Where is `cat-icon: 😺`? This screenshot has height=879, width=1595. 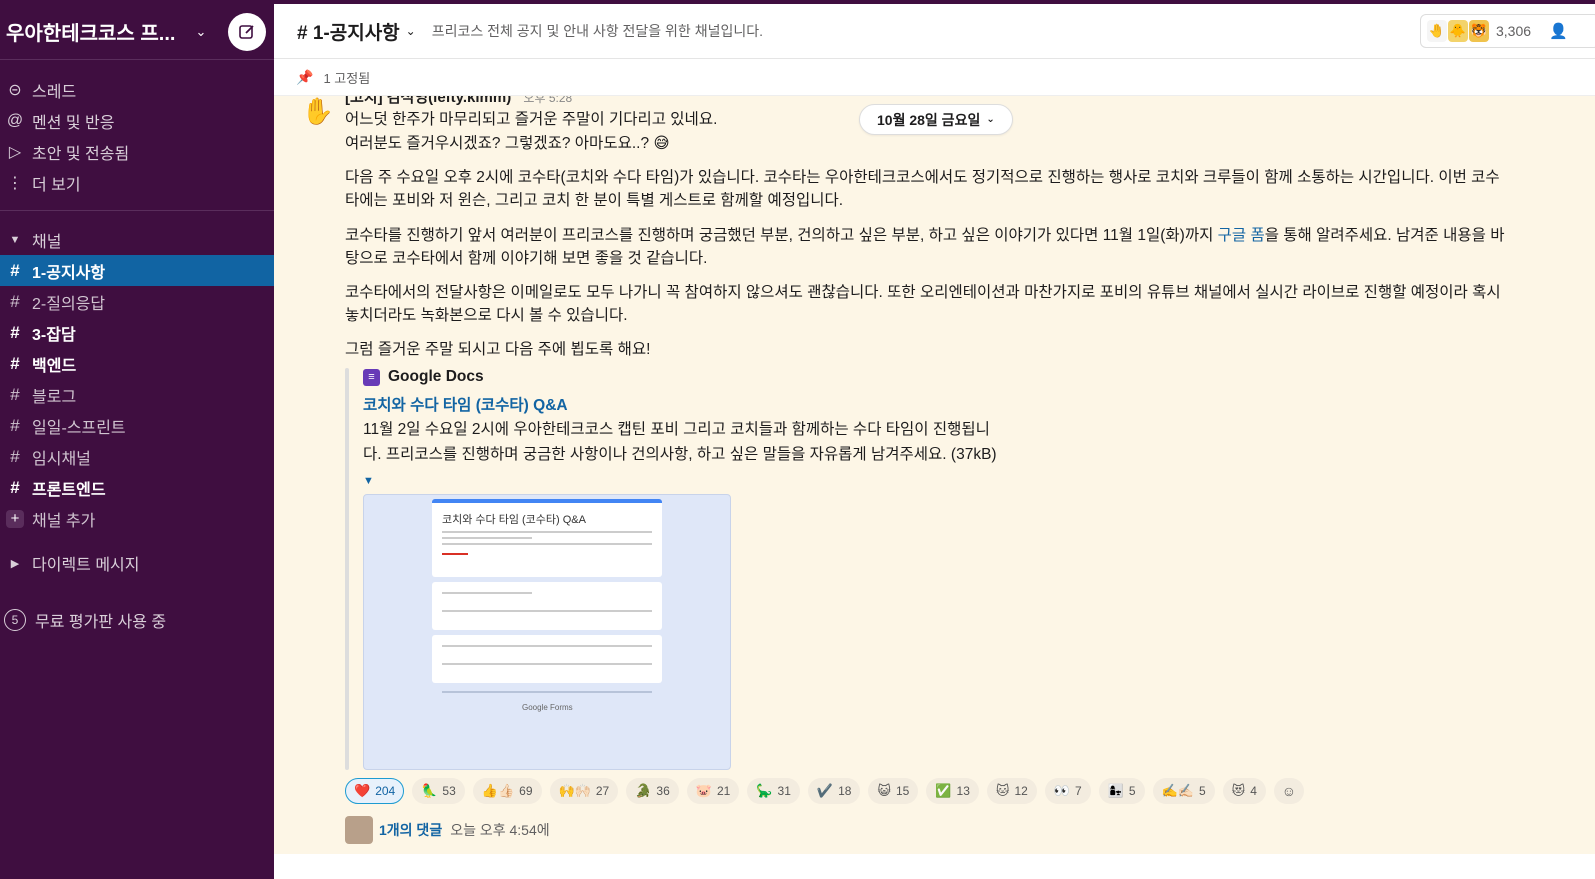
cat-icon: 😺 is located at coordinates (884, 790).